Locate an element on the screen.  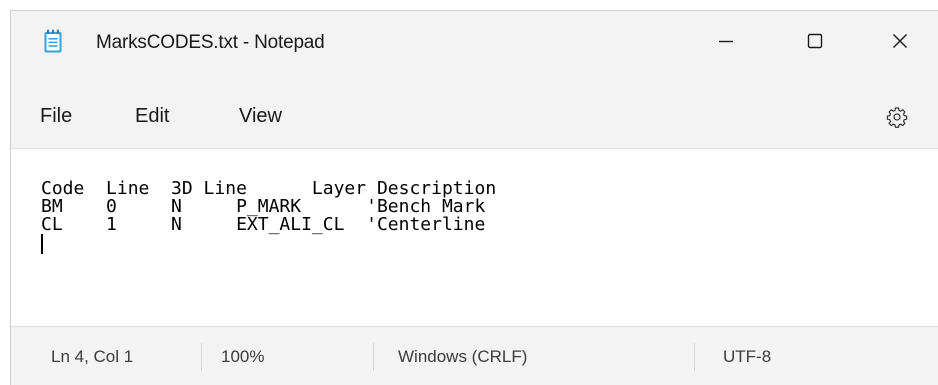
gear-icon is located at coordinates (897, 117).